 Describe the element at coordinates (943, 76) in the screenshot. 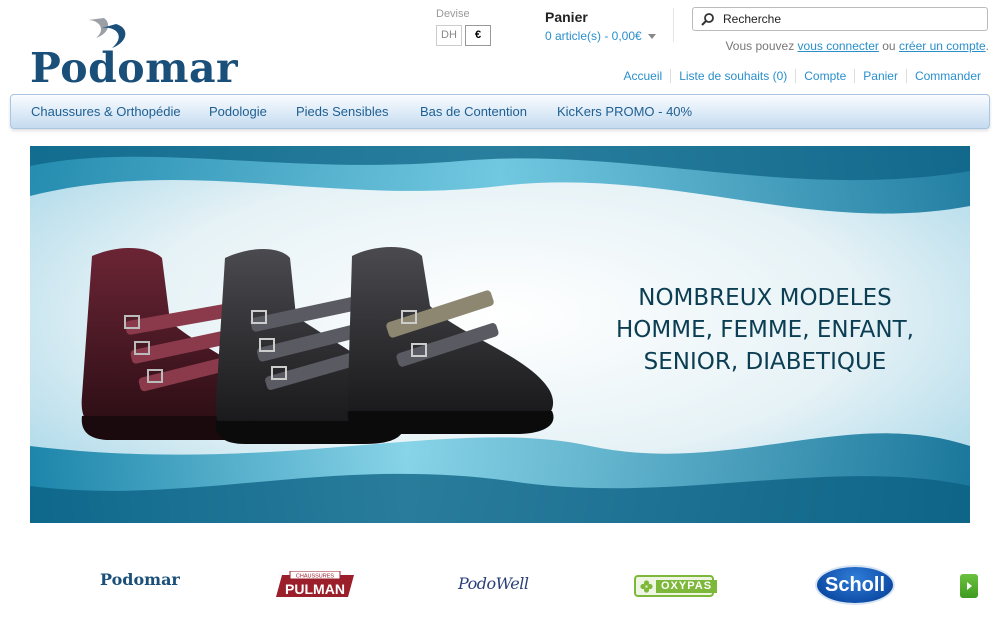

I see `top-link-commander: Commander` at that location.